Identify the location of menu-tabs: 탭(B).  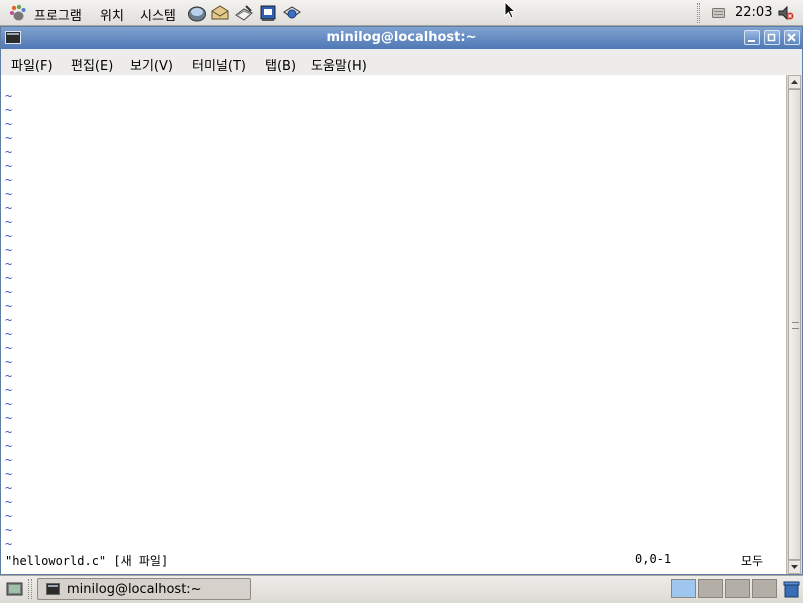
(280, 64).